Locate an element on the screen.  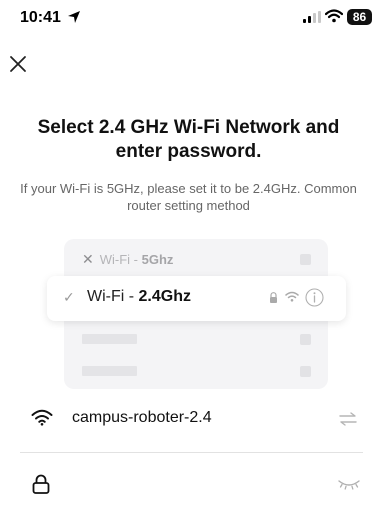
info-icon is located at coordinates (314, 297).